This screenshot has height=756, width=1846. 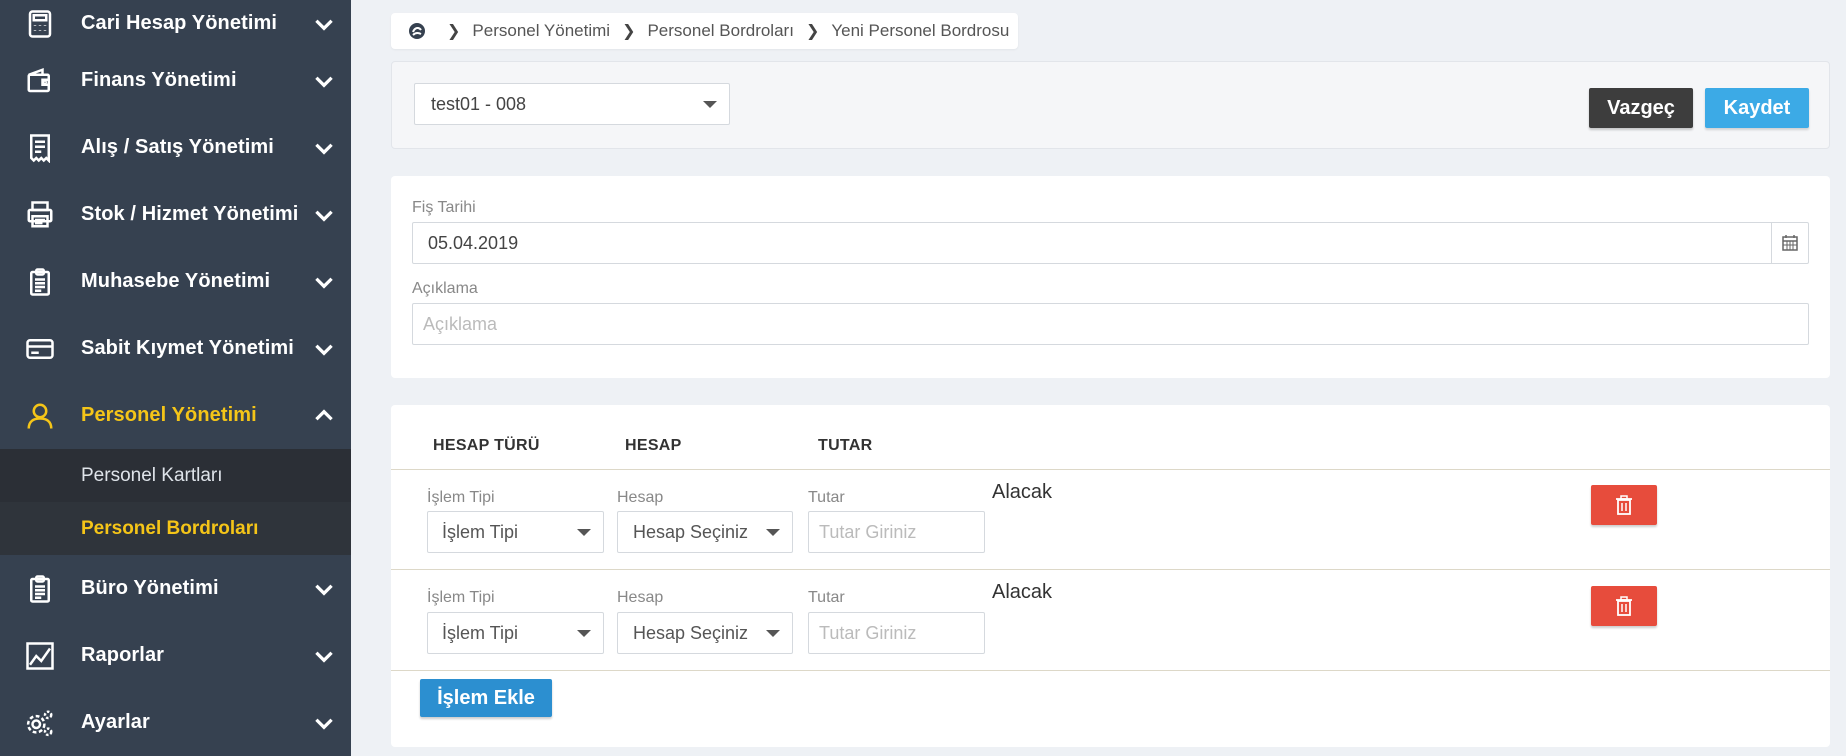 I want to click on sidebar-item-buro: Büro Yönetimi, so click(x=175, y=588).